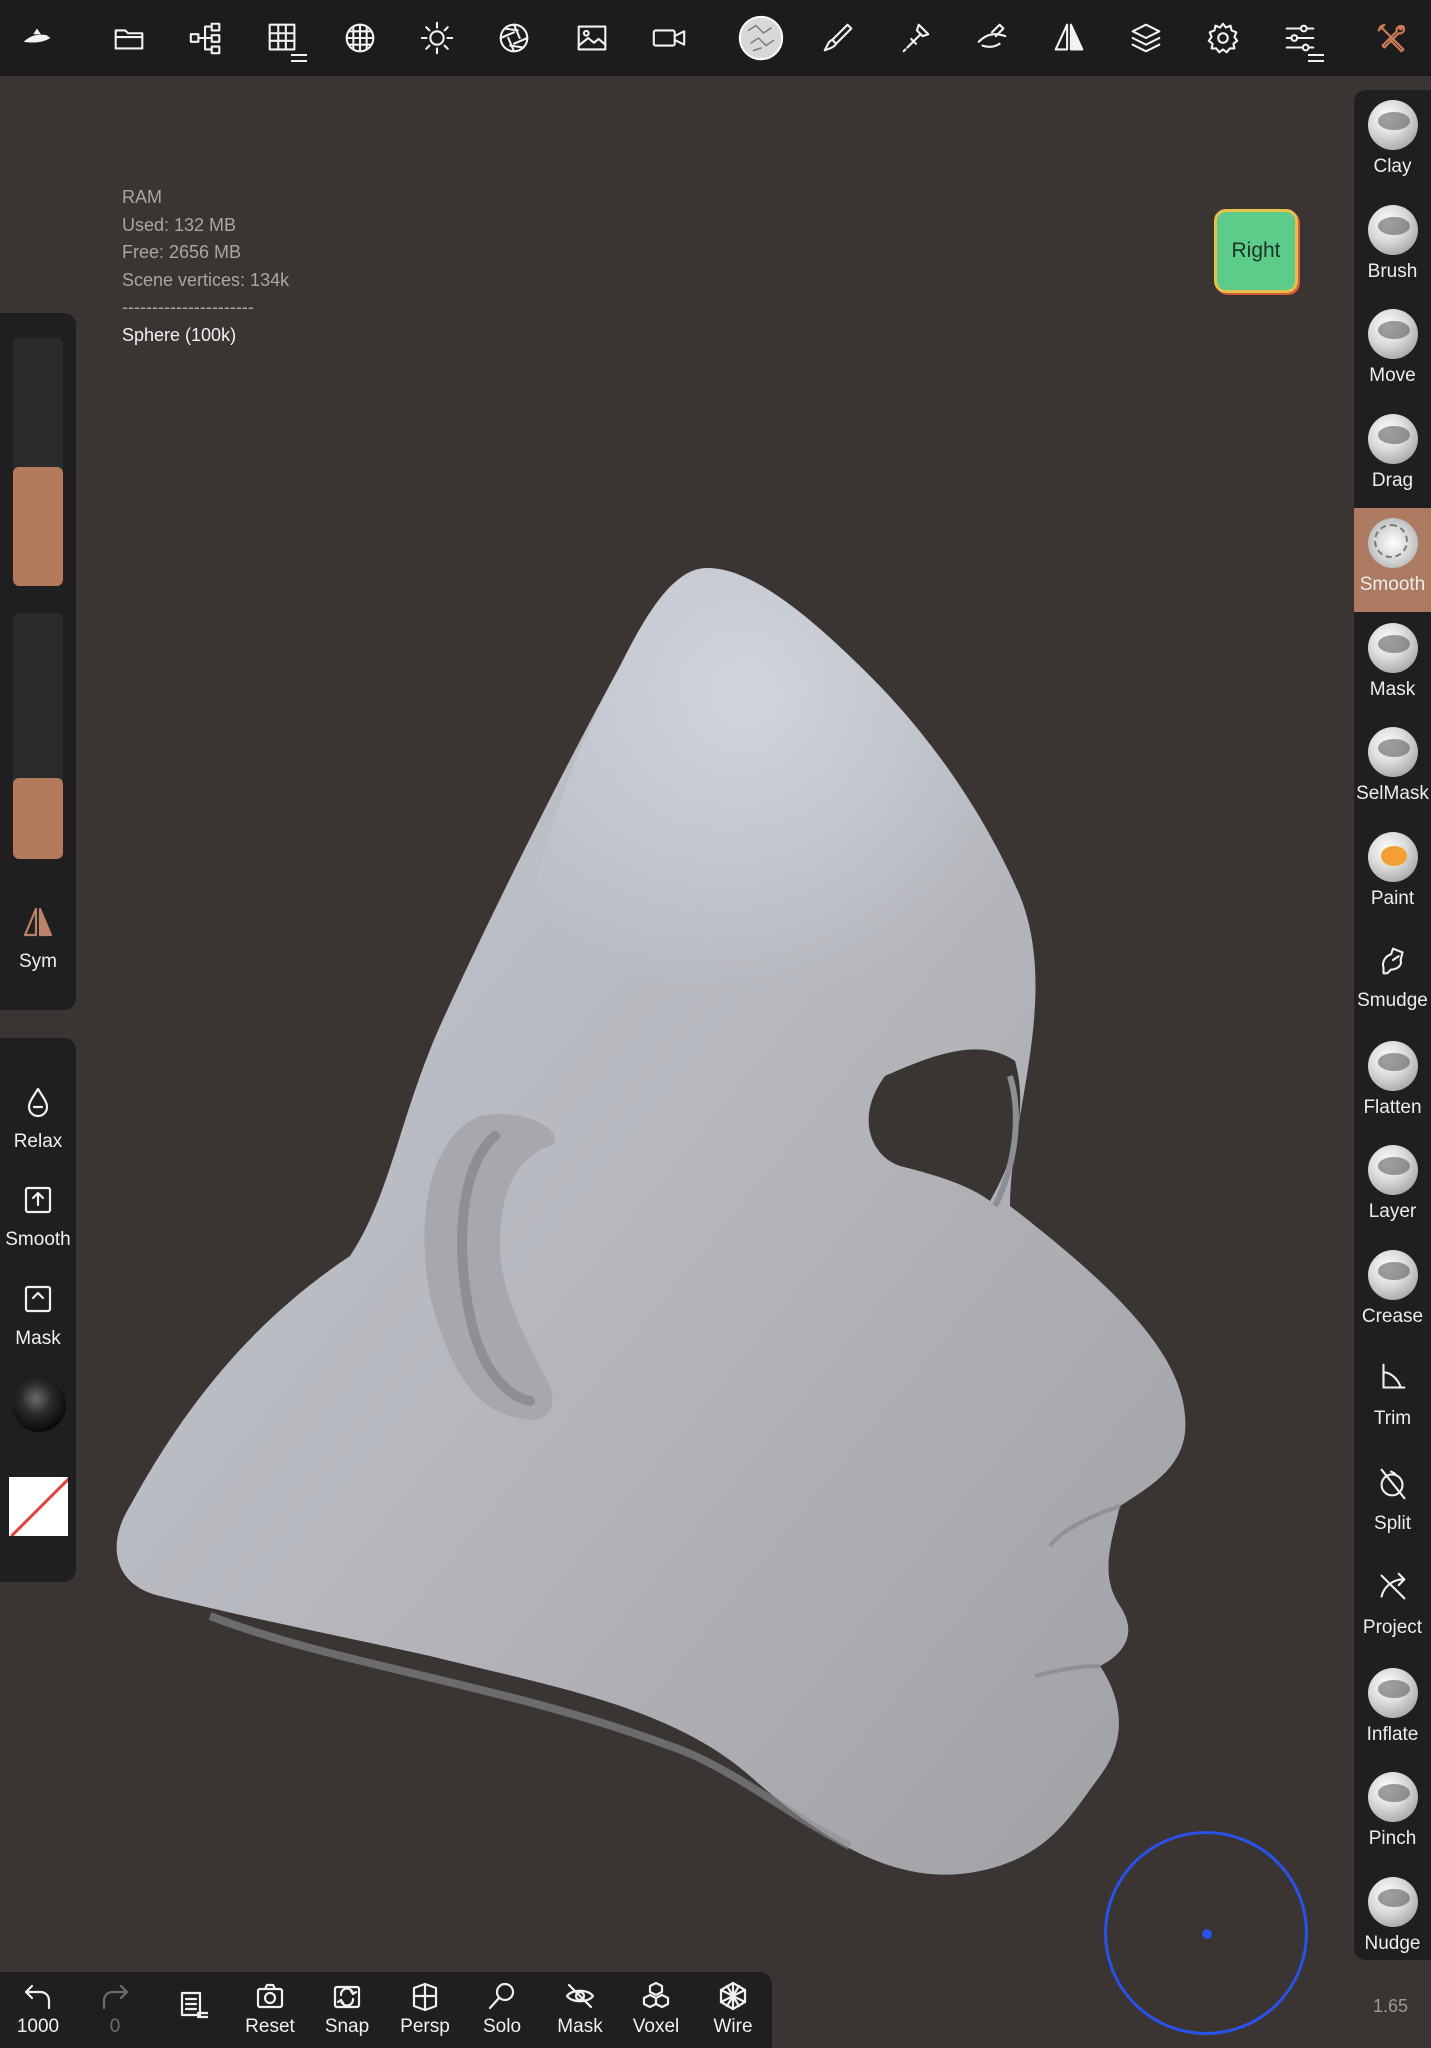 This screenshot has width=1431, height=2048. Describe the element at coordinates (182, 252) in the screenshot. I see `ram-free: Free: 2656 MB` at that location.